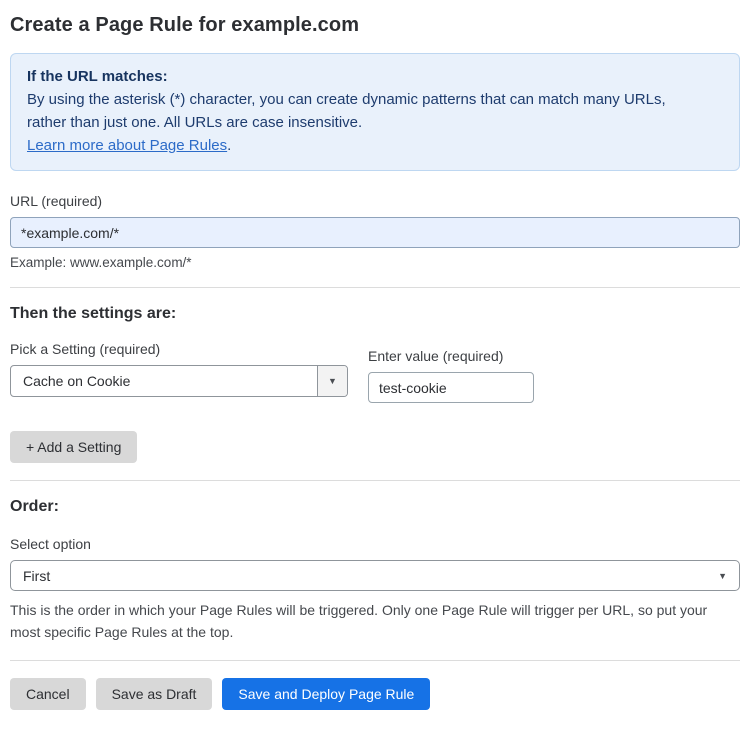  What do you see at coordinates (375, 145) in the screenshot?
I see `info-box-link-line: Learn more about Page Rules.` at bounding box center [375, 145].